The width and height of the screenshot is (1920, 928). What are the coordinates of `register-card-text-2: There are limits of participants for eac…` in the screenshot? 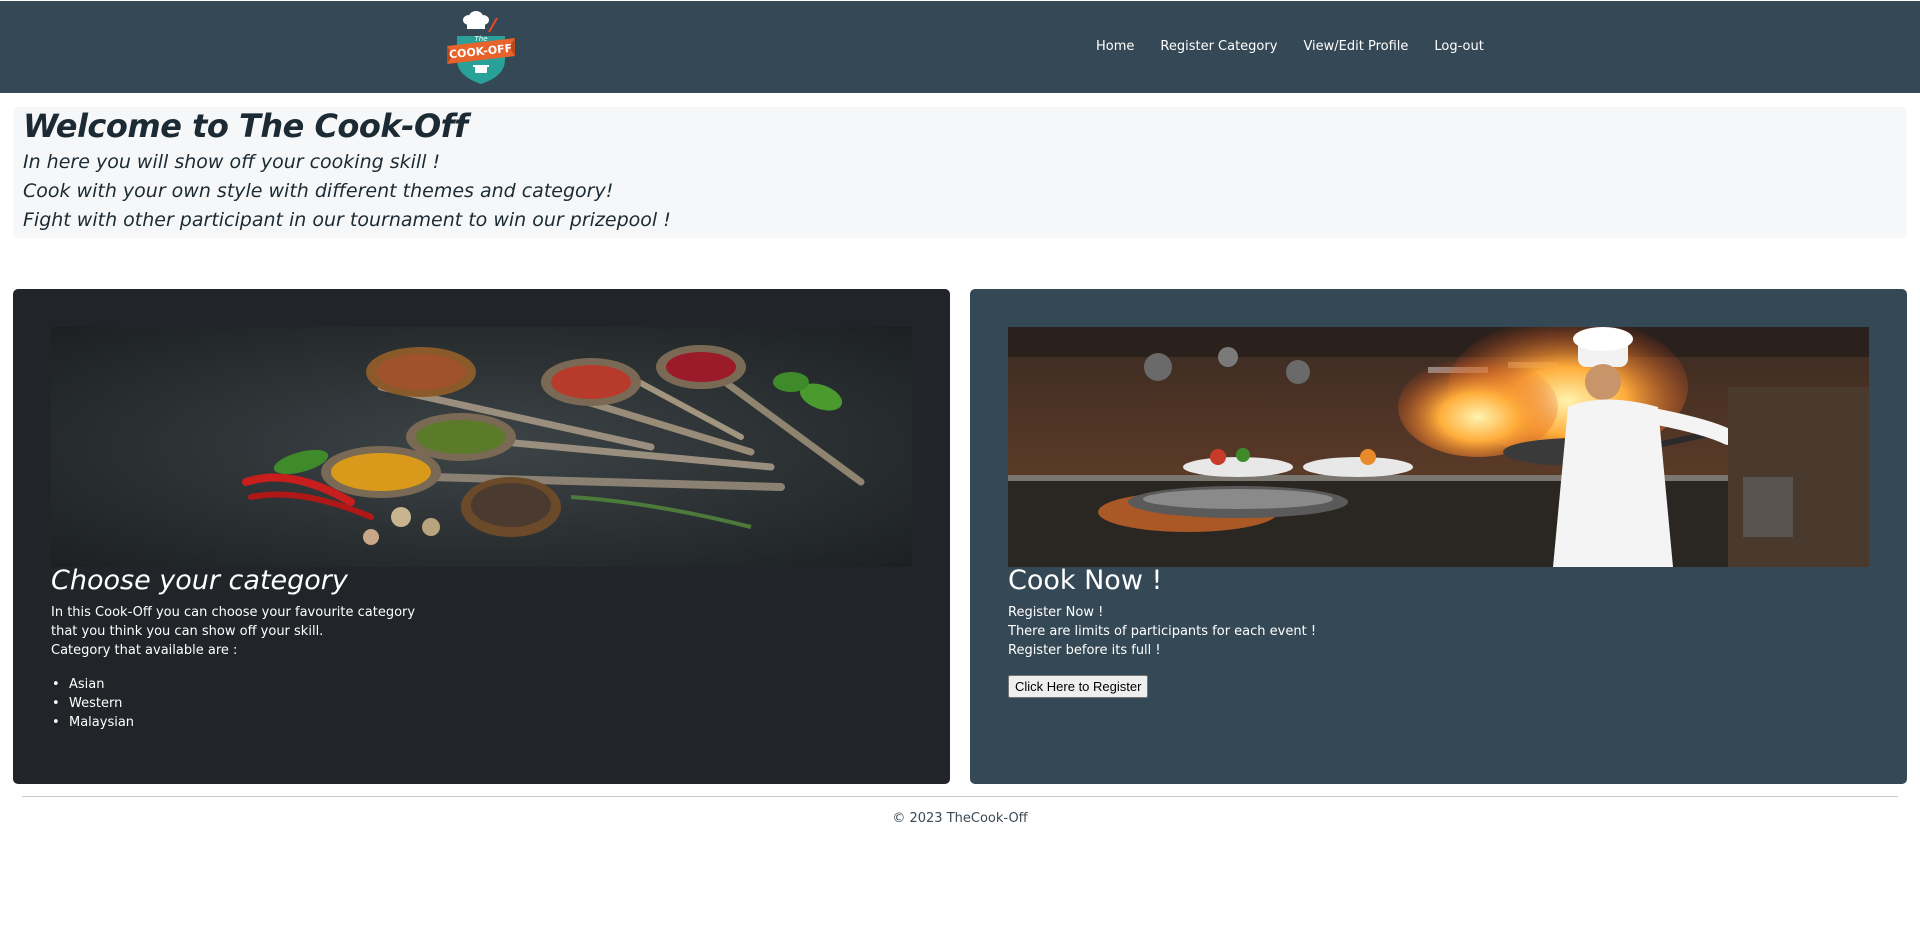 It's located at (1162, 631).